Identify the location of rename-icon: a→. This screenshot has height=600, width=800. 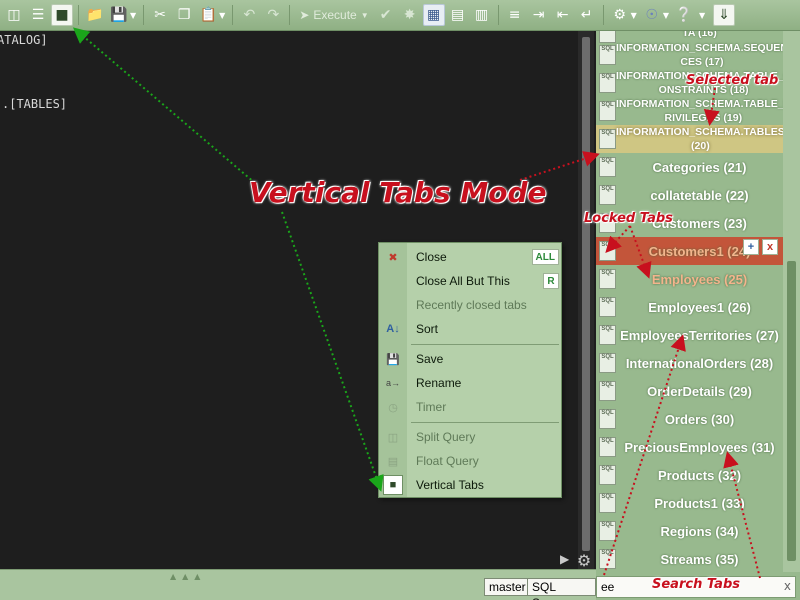
(392, 383).